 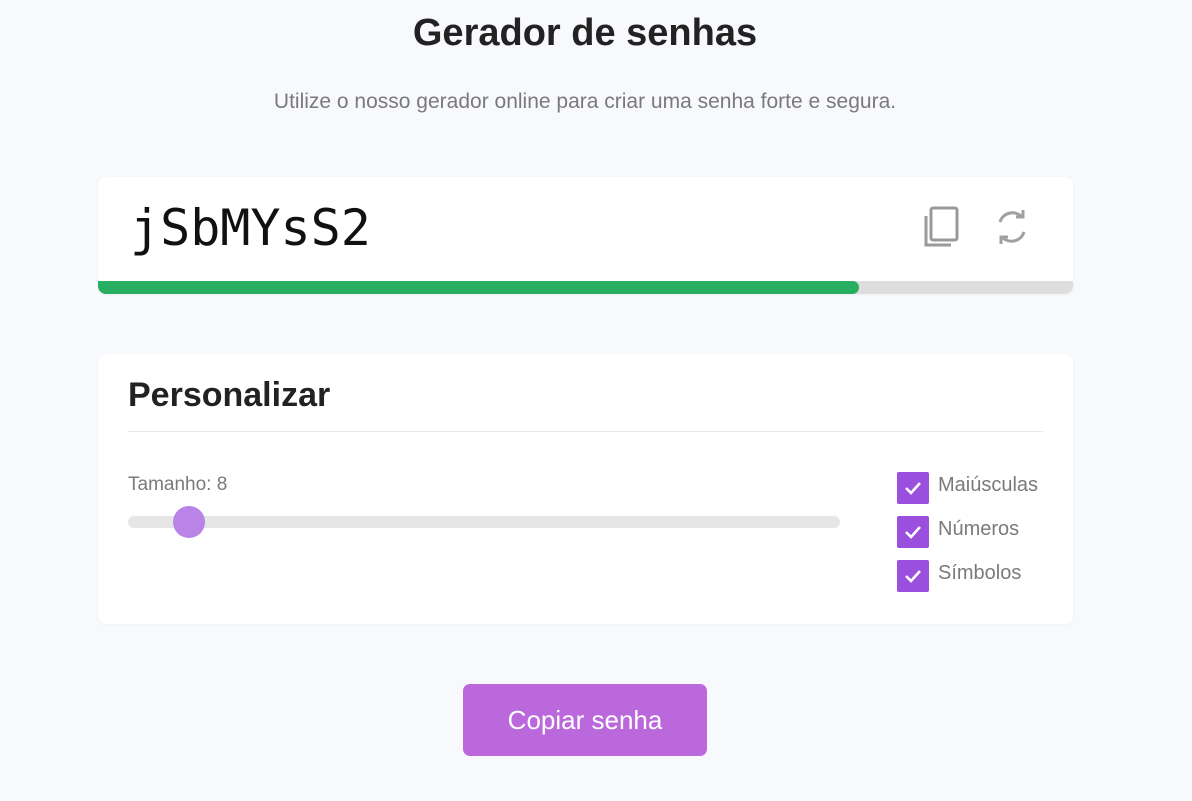 I want to click on copy-icon, so click(x=941, y=226).